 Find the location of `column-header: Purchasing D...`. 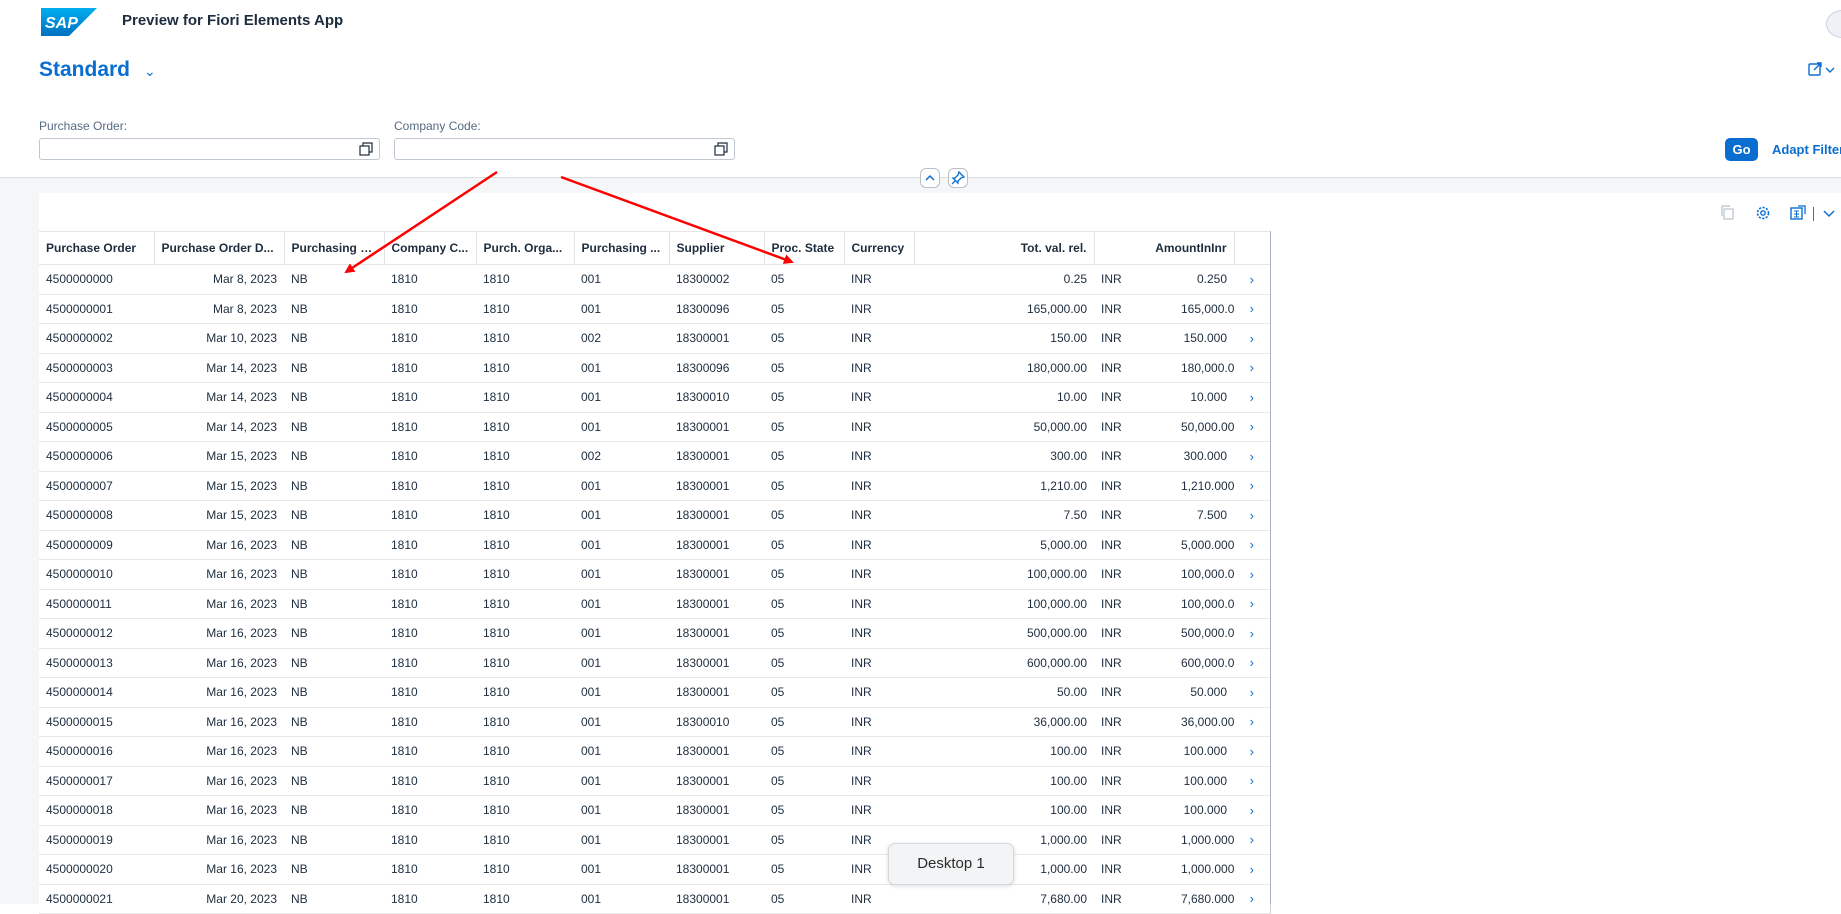

column-header: Purchasing D... is located at coordinates (334, 248).